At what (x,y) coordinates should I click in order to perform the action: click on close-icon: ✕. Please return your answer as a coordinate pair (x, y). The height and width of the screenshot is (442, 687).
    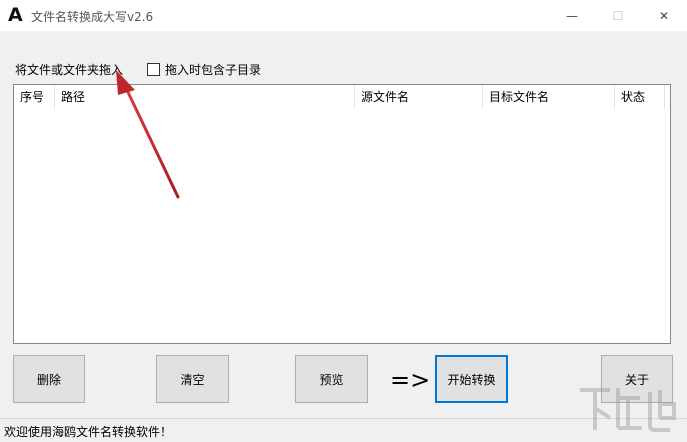
    Looking at the image, I should click on (664, 15).